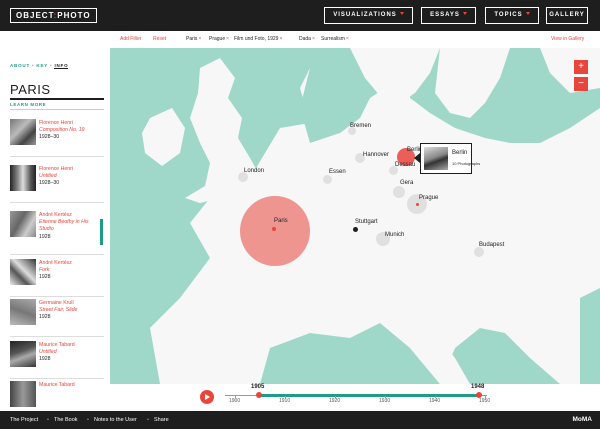 The width and height of the screenshot is (600, 429). I want to click on tab-info: INFO, so click(61, 66).